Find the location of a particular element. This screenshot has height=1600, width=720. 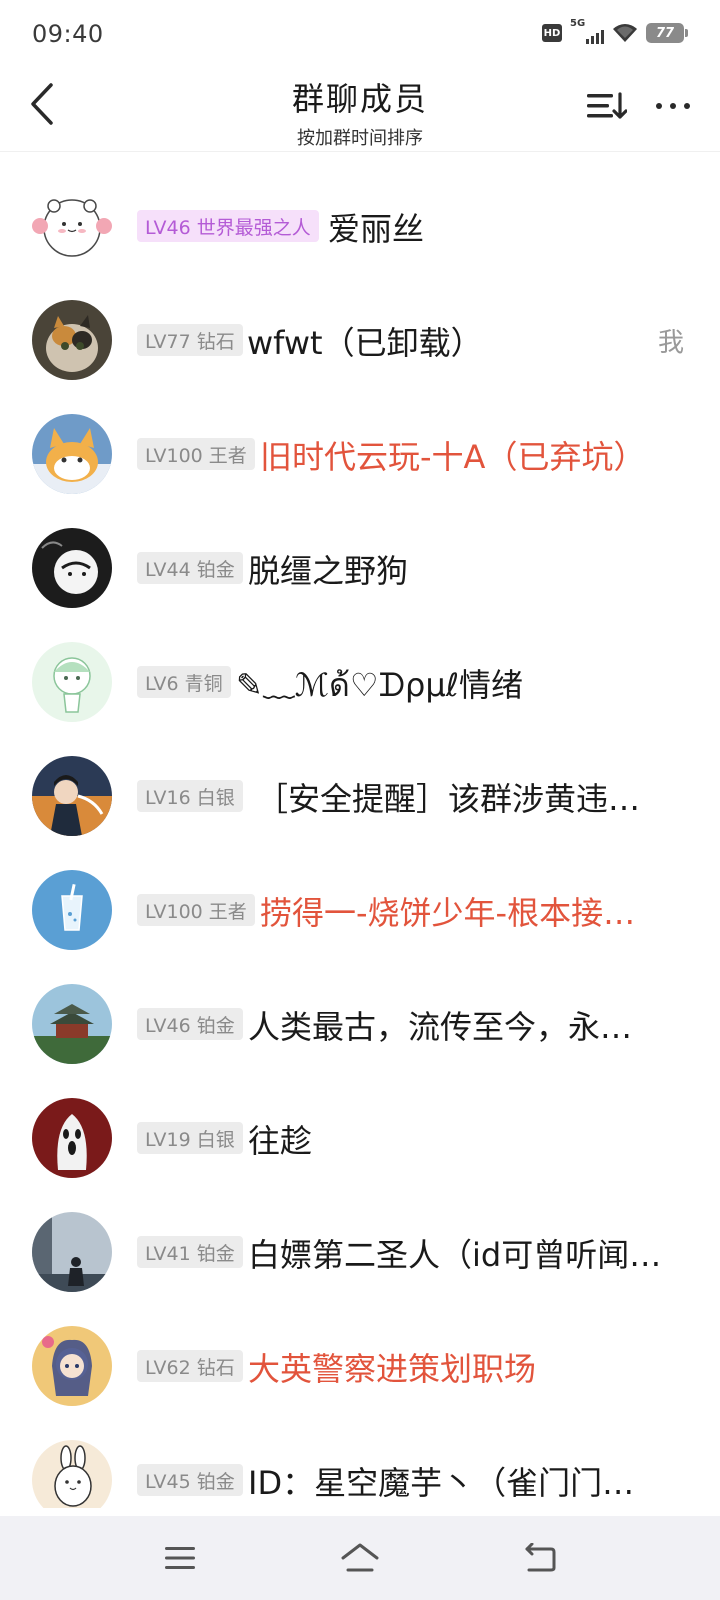

level-badge: LV46 铂金 is located at coordinates (190, 1024).